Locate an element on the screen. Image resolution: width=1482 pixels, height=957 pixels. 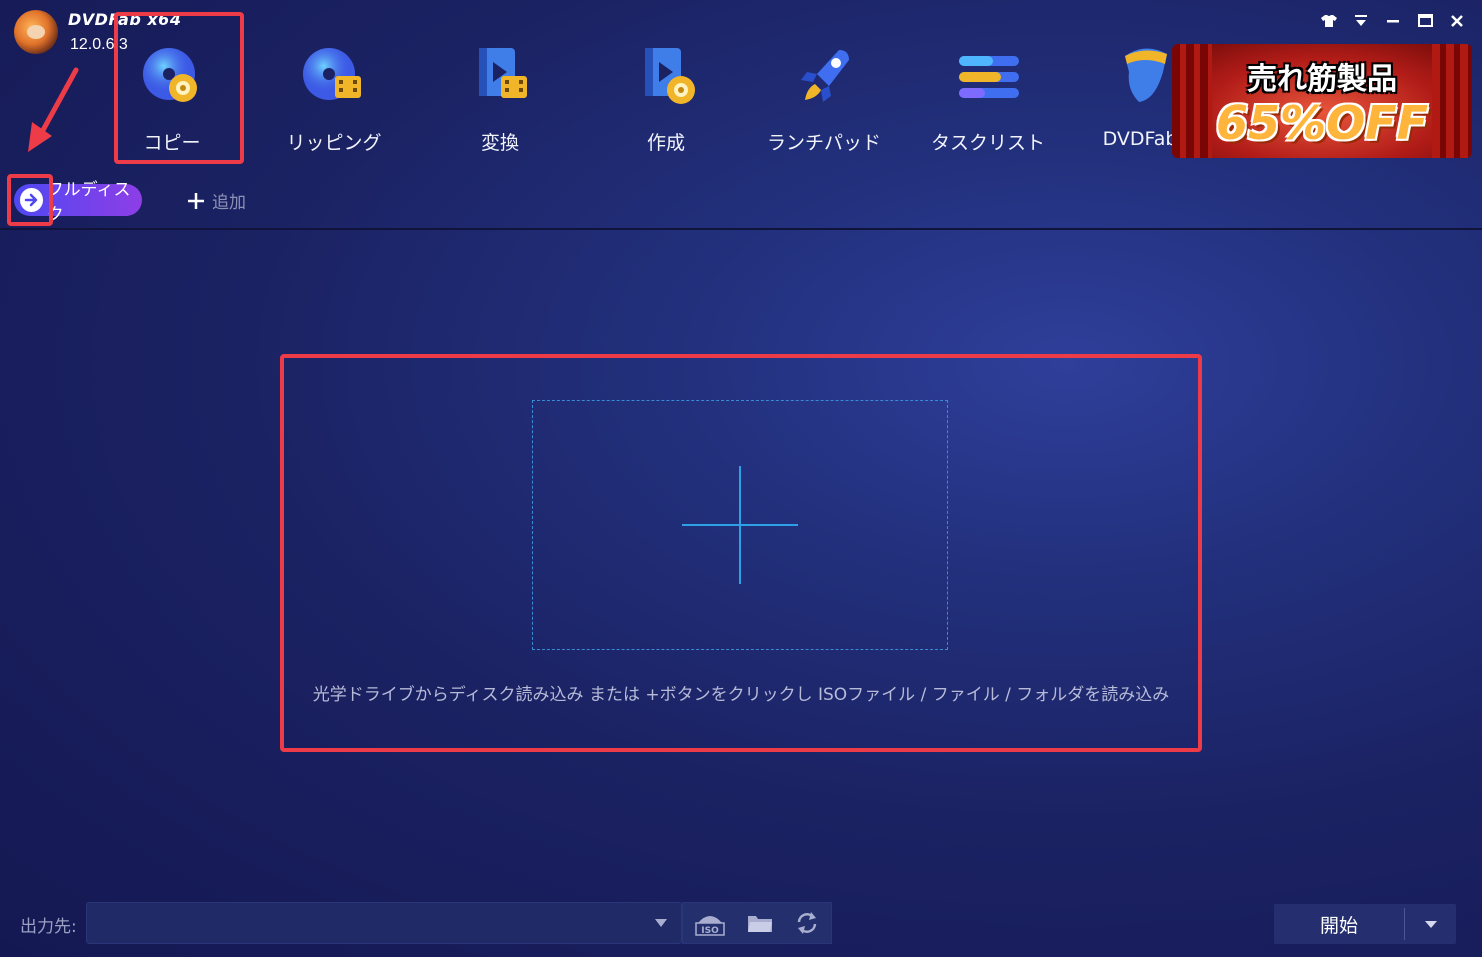
start-button-group: 開始 is located at coordinates (1365, 924).